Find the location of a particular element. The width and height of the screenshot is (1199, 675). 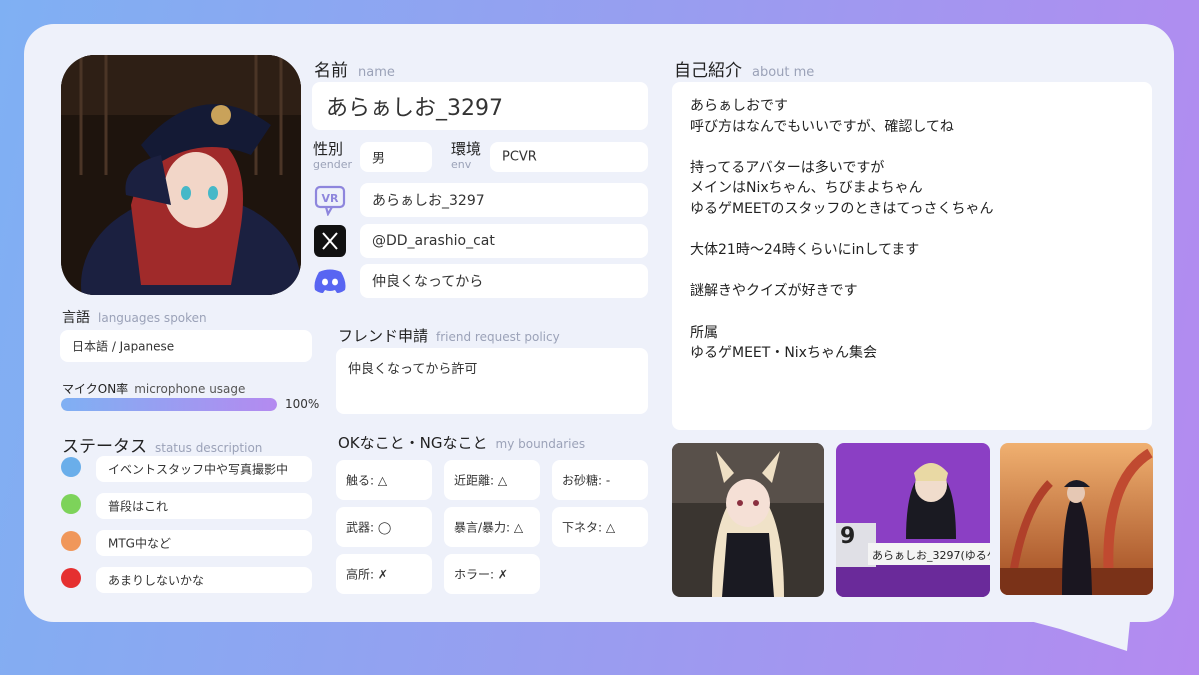

svg-text: VR is located at coordinates (331, 198).